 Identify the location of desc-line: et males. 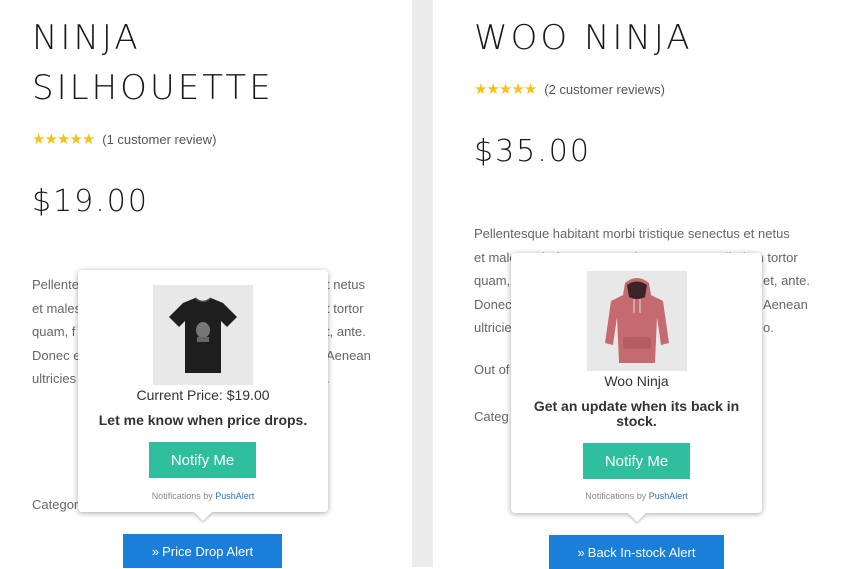
(57, 308).